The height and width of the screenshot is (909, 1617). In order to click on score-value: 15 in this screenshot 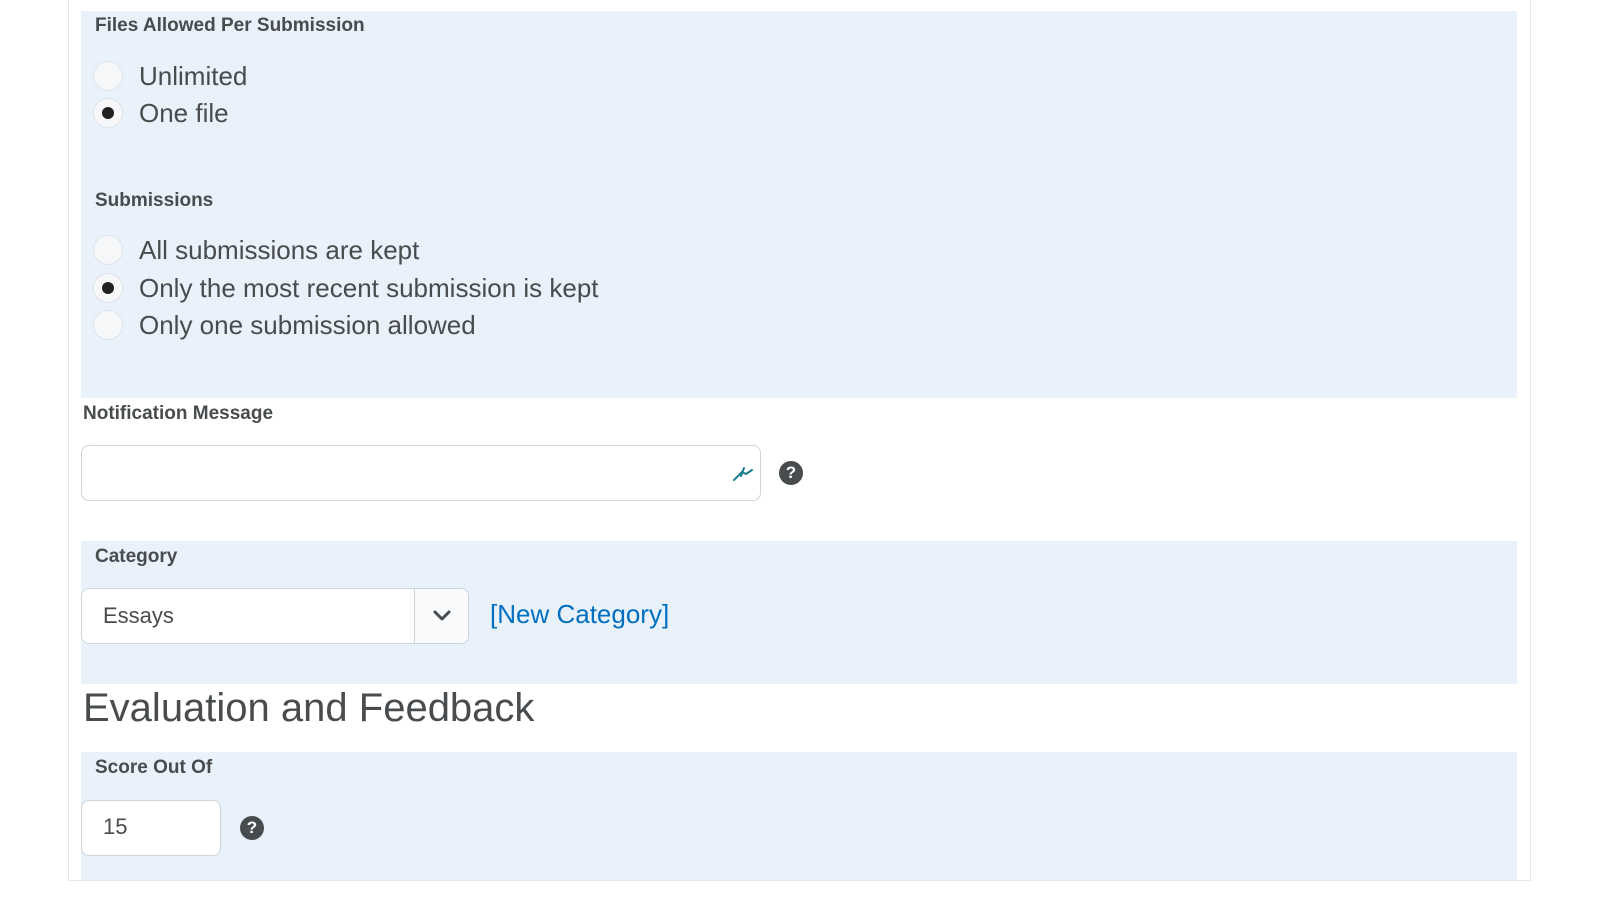, I will do `click(115, 826)`.